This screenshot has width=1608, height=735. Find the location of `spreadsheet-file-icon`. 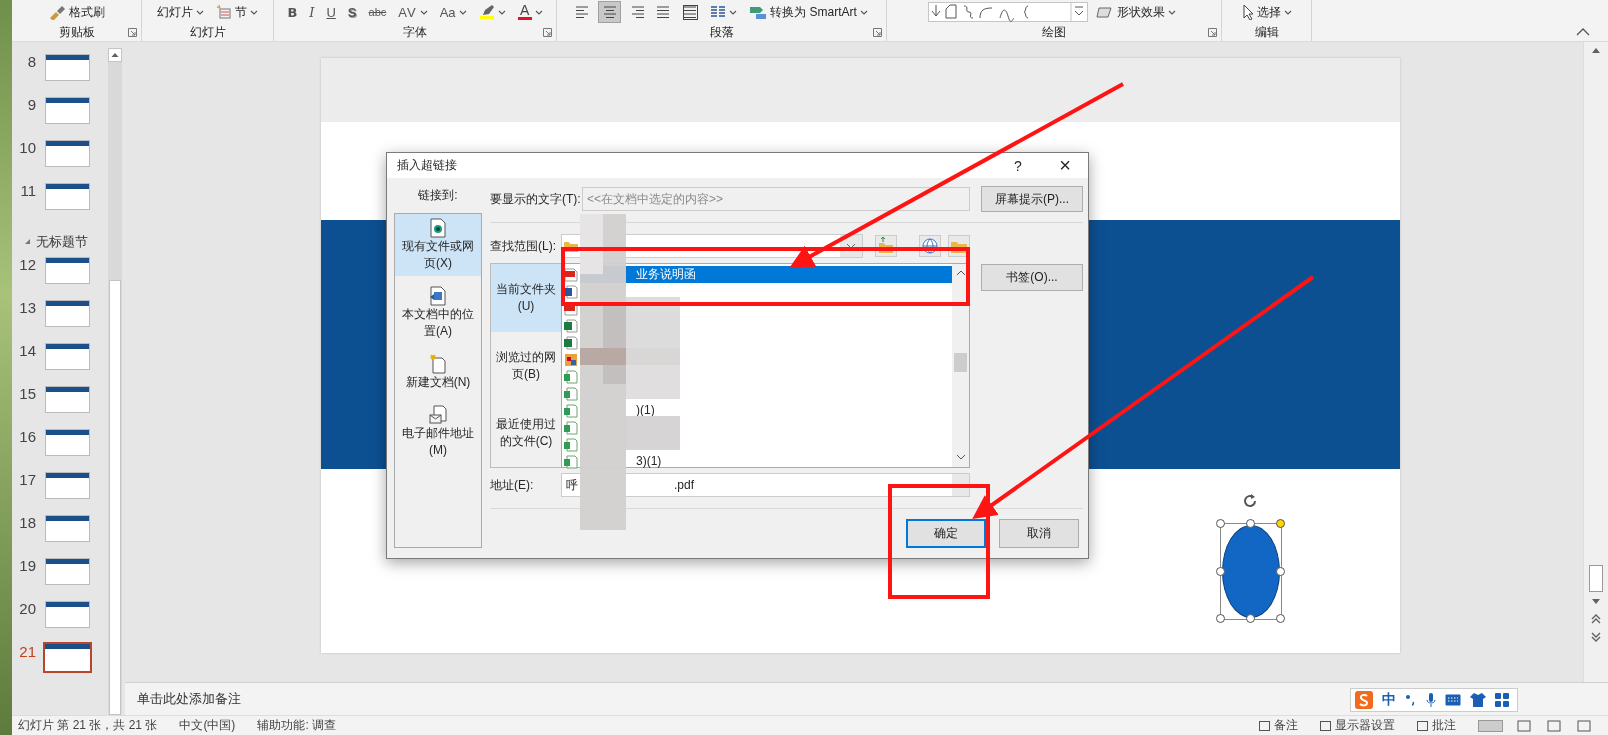

spreadsheet-file-icon is located at coordinates (571, 376).